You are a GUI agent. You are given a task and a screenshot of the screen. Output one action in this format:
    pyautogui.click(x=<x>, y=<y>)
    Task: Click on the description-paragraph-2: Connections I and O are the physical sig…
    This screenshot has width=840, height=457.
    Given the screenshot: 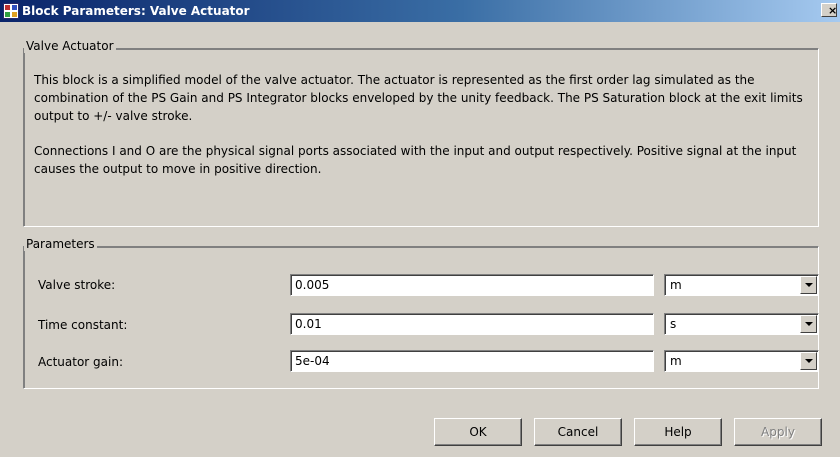 What is the action you would take?
    pyautogui.click(x=415, y=160)
    